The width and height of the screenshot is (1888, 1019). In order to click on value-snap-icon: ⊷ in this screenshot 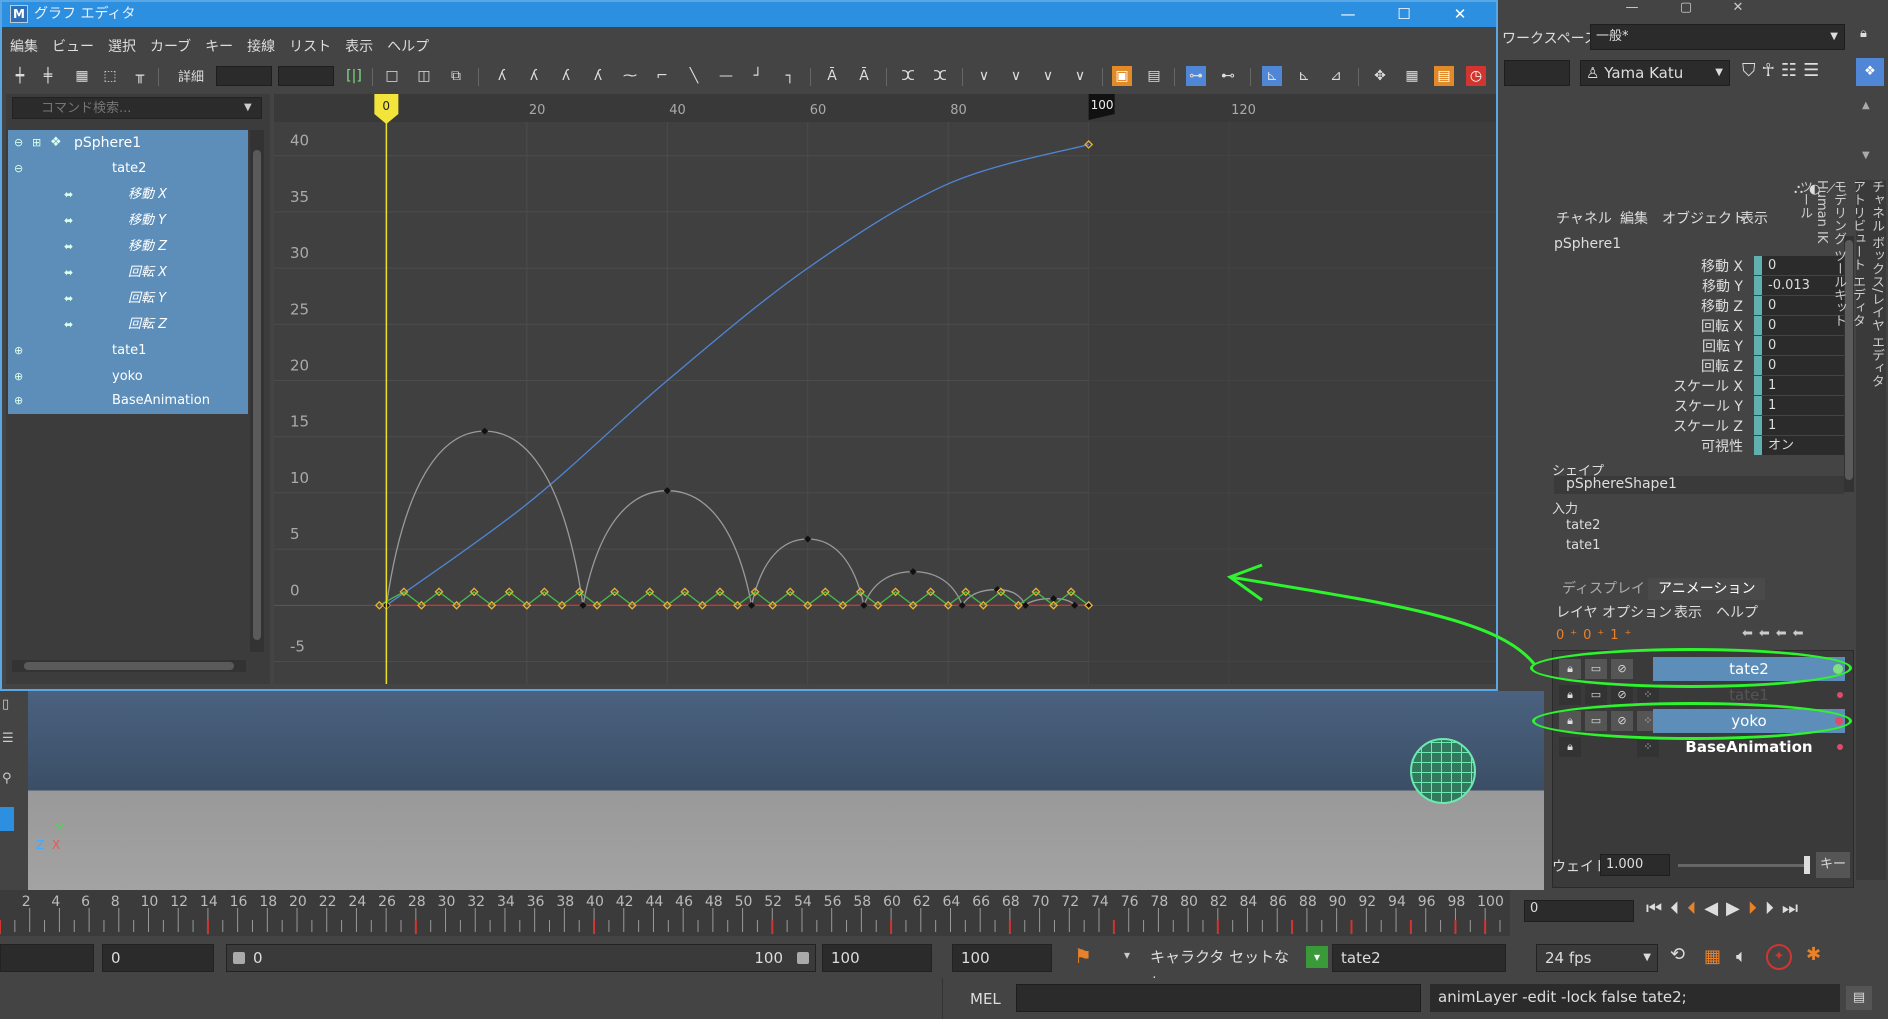, I will do `click(1228, 76)`.